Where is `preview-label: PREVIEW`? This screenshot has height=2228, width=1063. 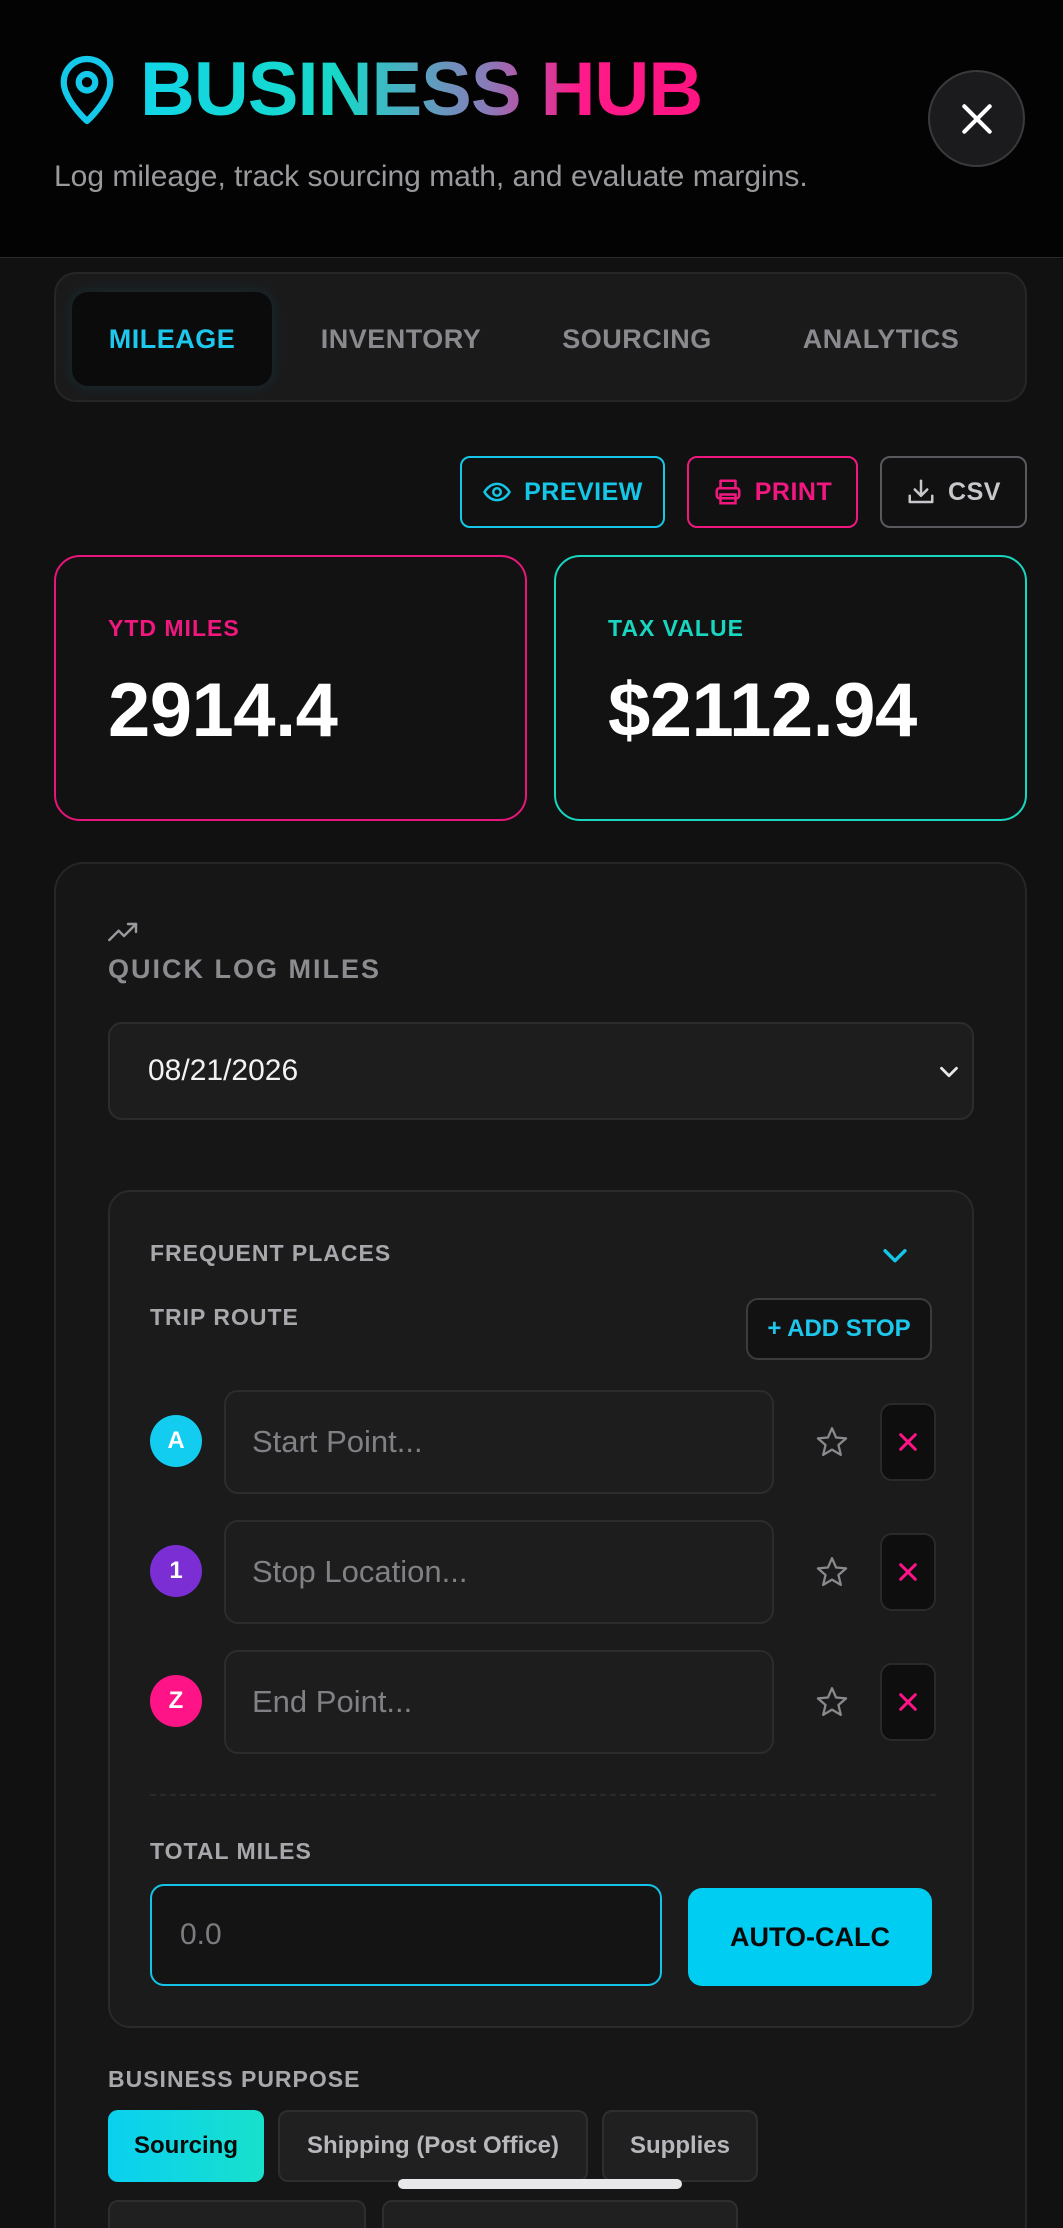 preview-label: PREVIEW is located at coordinates (583, 491).